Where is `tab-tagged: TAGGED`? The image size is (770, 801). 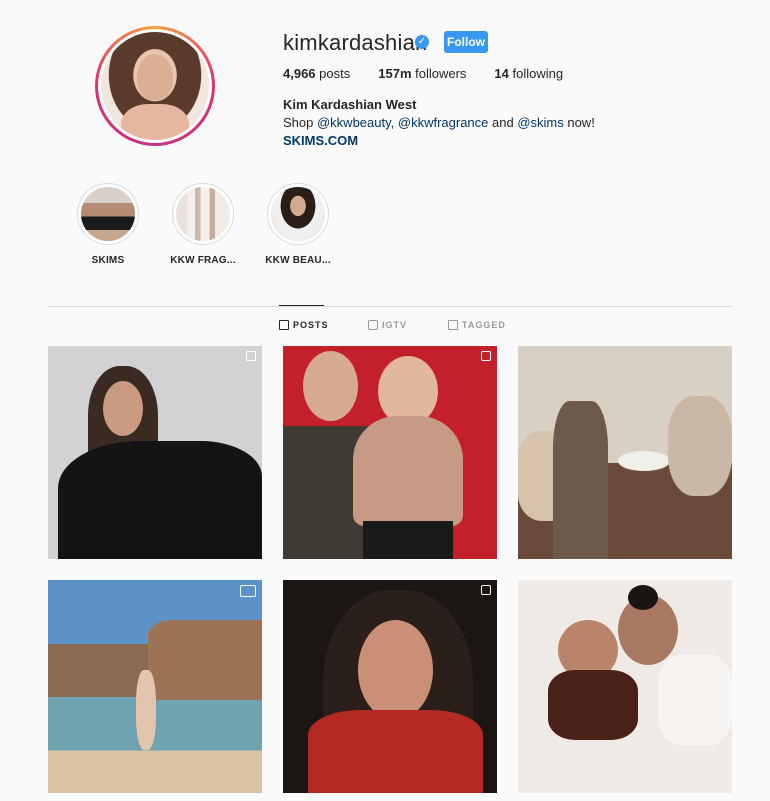
tab-tagged: TAGGED is located at coordinates (477, 325).